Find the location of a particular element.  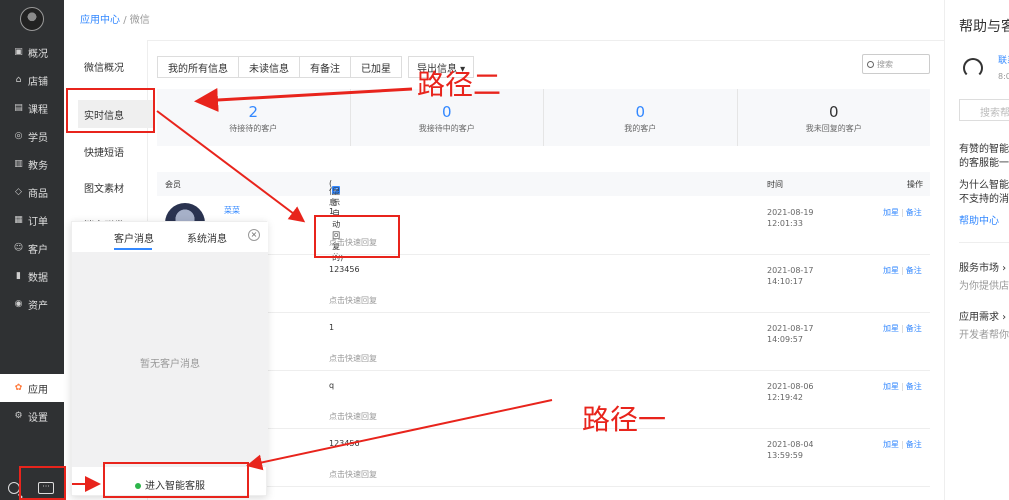

arrow-path-one-to-service is located at coordinates (399, 435).